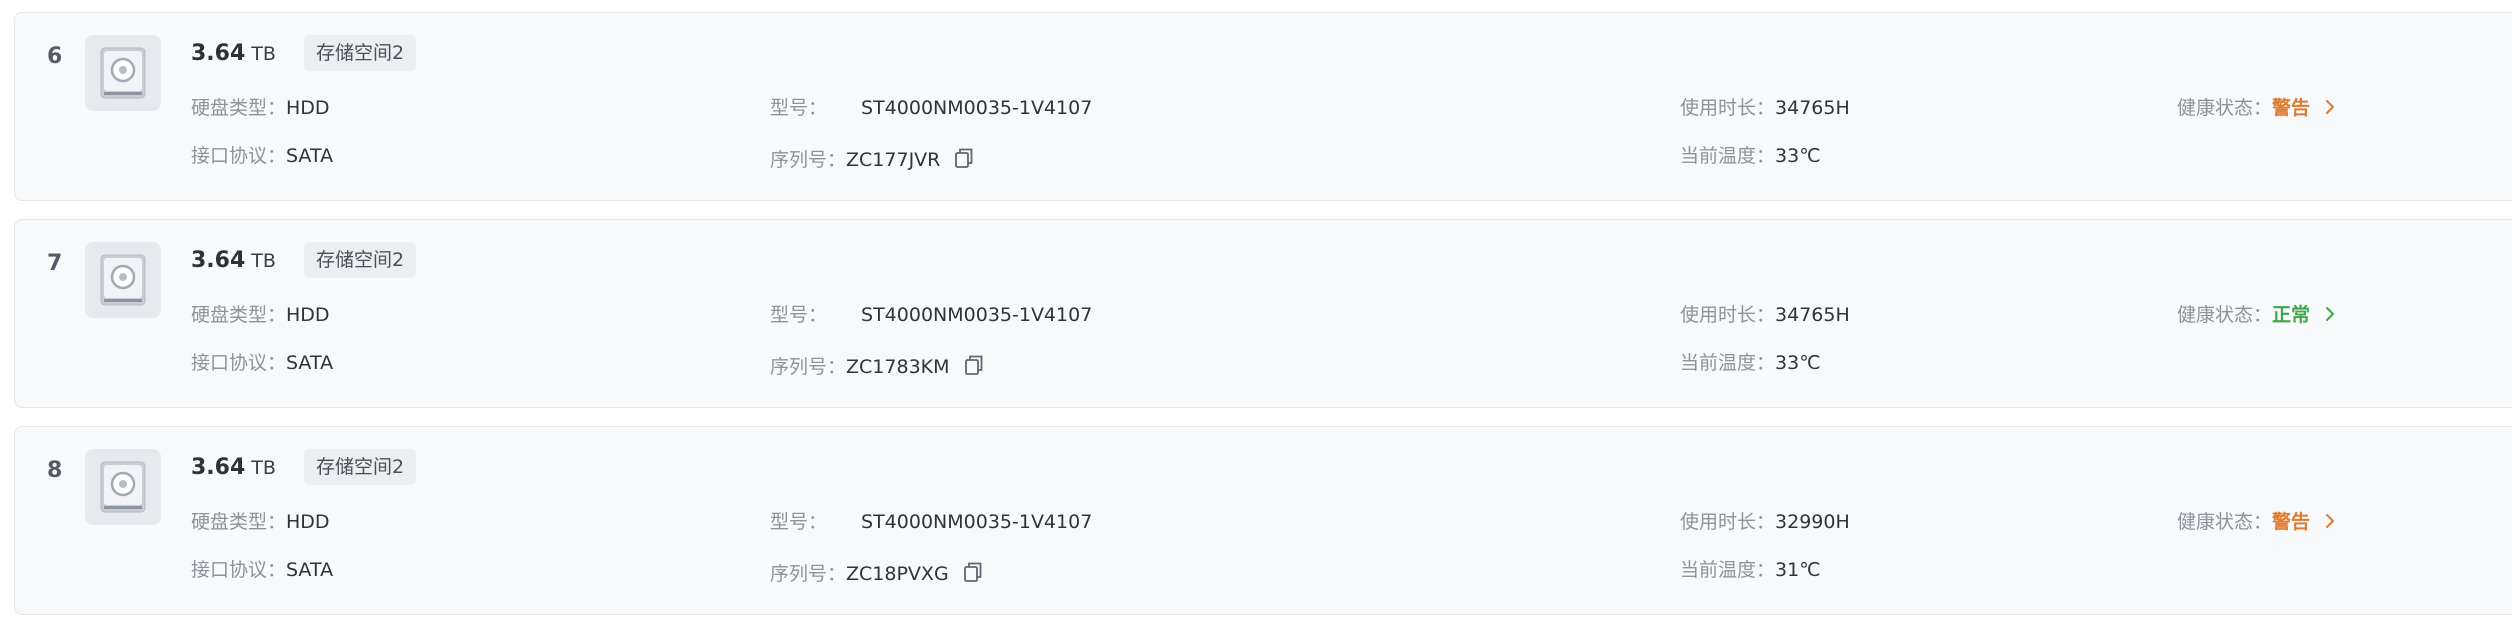  What do you see at coordinates (897, 574) in the screenshot?
I see `serial-value: ZC18PVXG` at bounding box center [897, 574].